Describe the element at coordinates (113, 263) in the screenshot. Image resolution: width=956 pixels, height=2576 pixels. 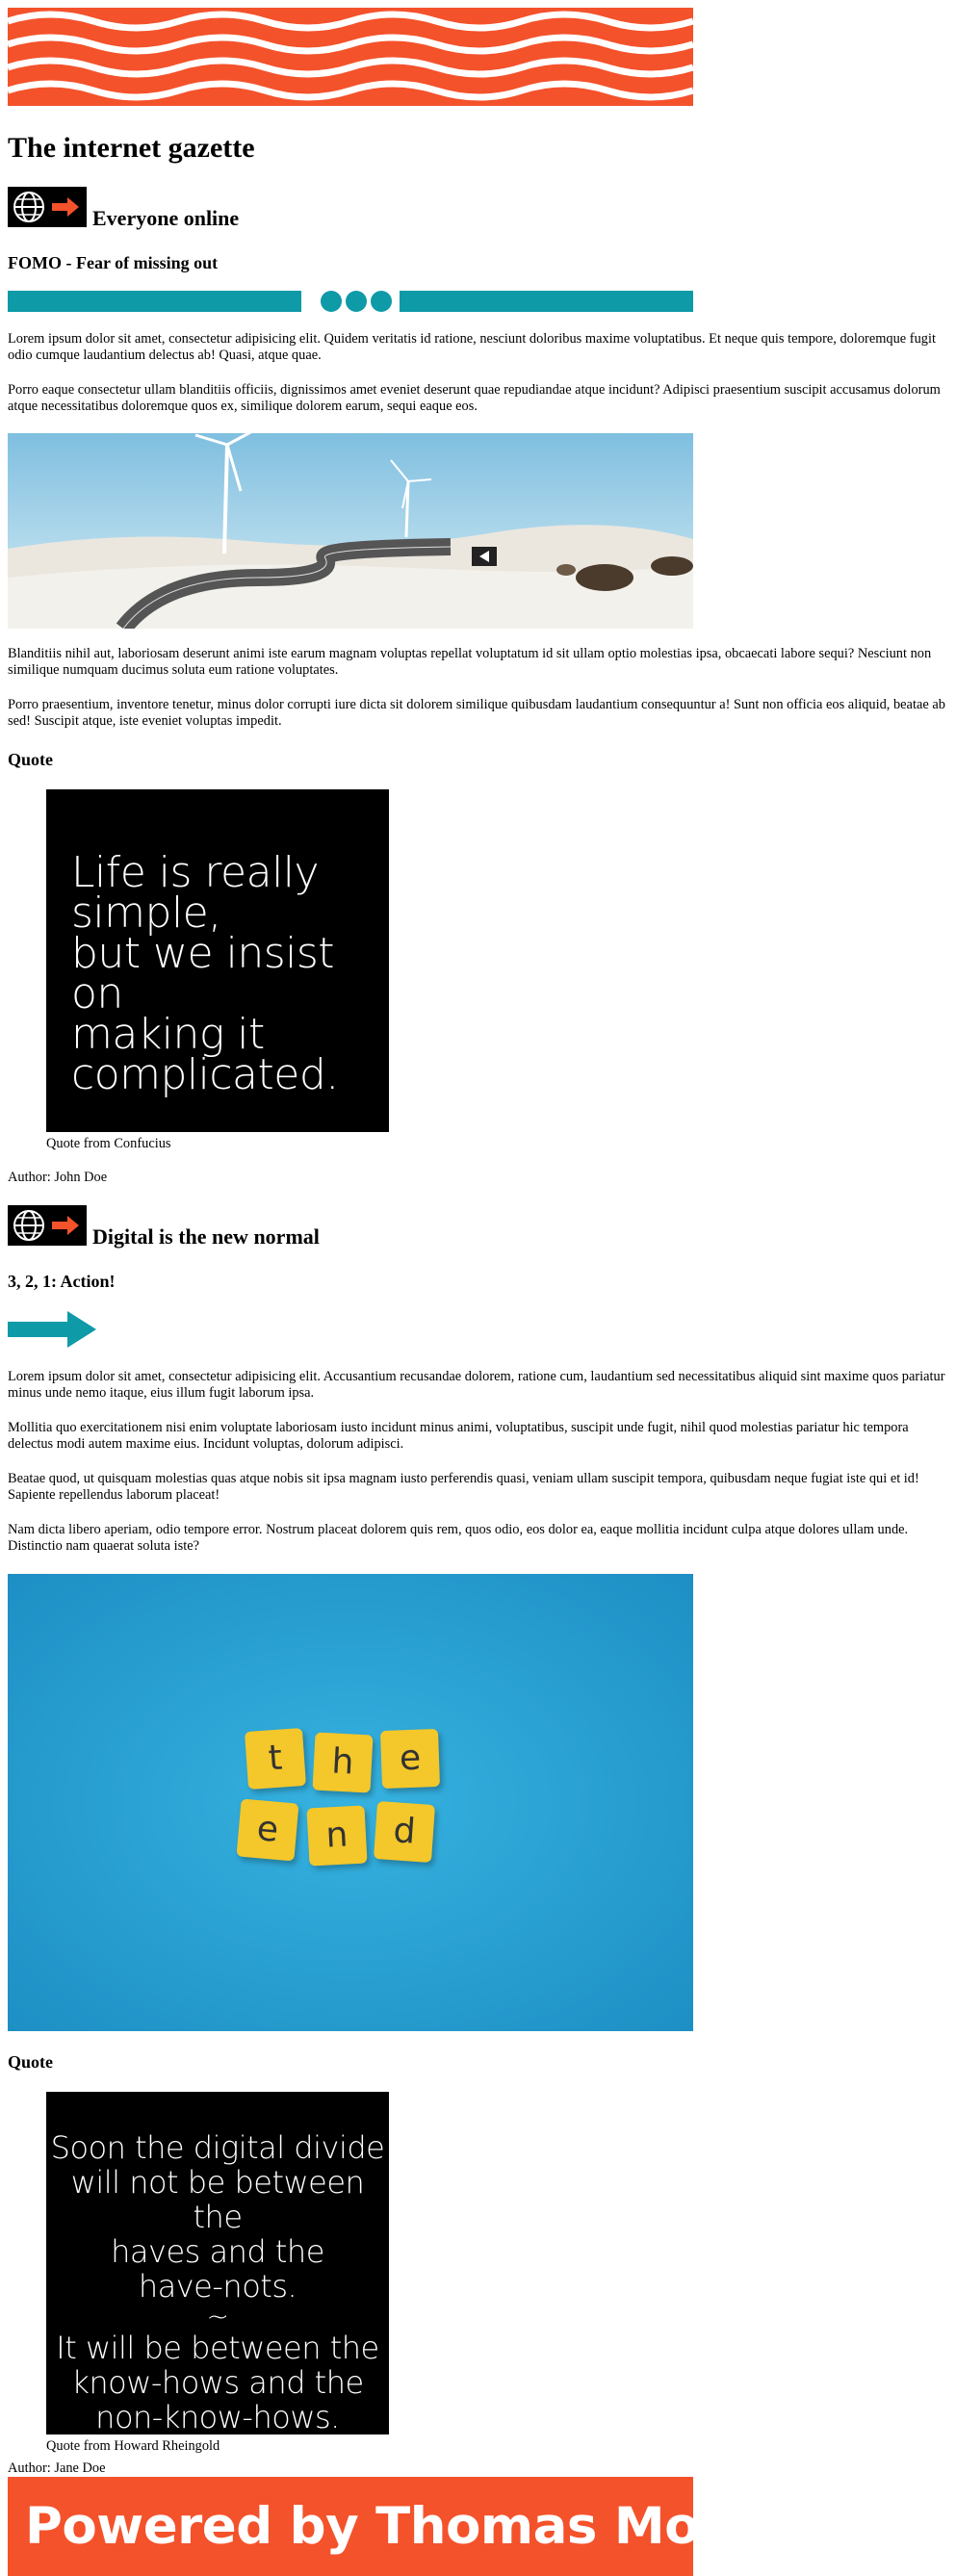
I see `section-1-subheading: FOMO - Fear of missing out` at that location.